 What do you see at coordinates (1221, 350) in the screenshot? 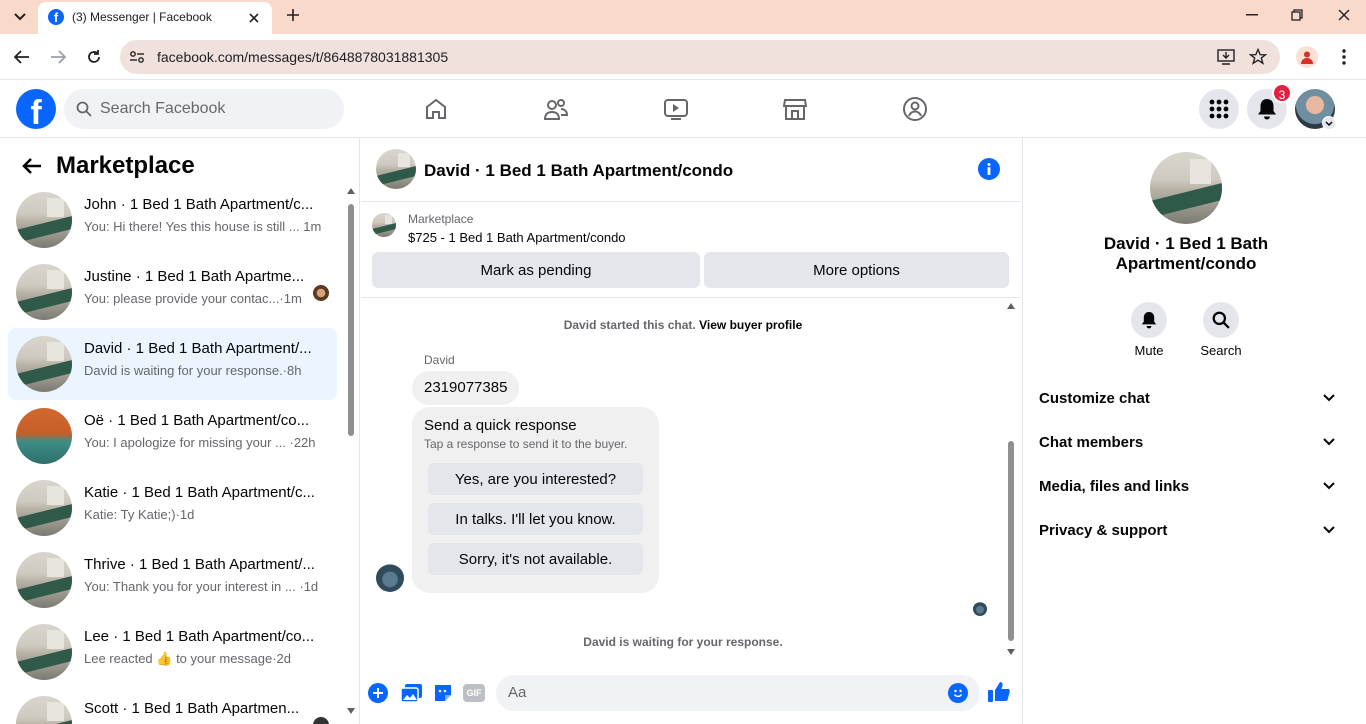
I see `search-label: Search` at bounding box center [1221, 350].